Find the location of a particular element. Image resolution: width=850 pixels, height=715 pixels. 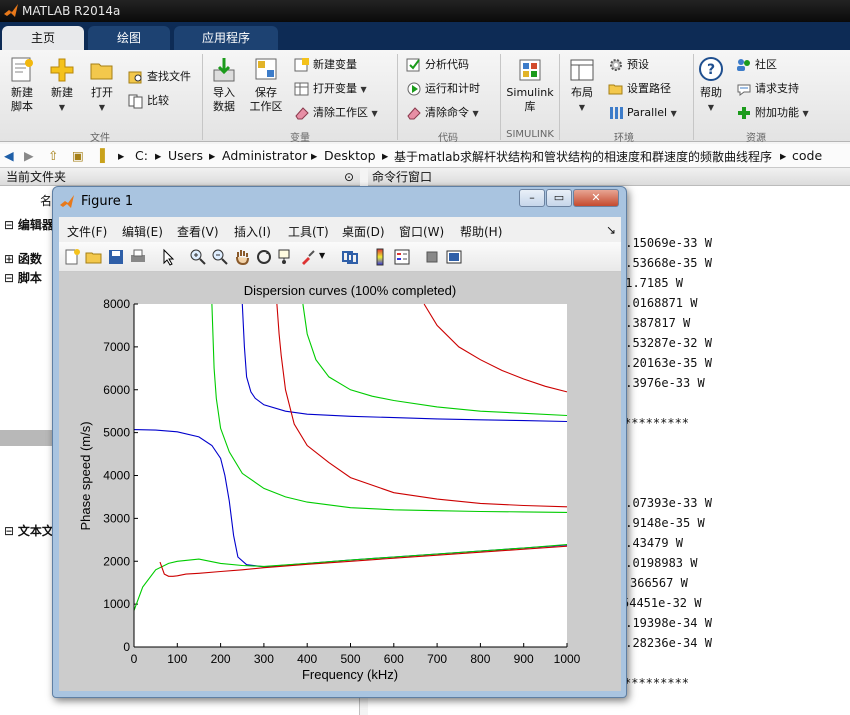

layout-label: 布局 is located at coordinates (582, 92).